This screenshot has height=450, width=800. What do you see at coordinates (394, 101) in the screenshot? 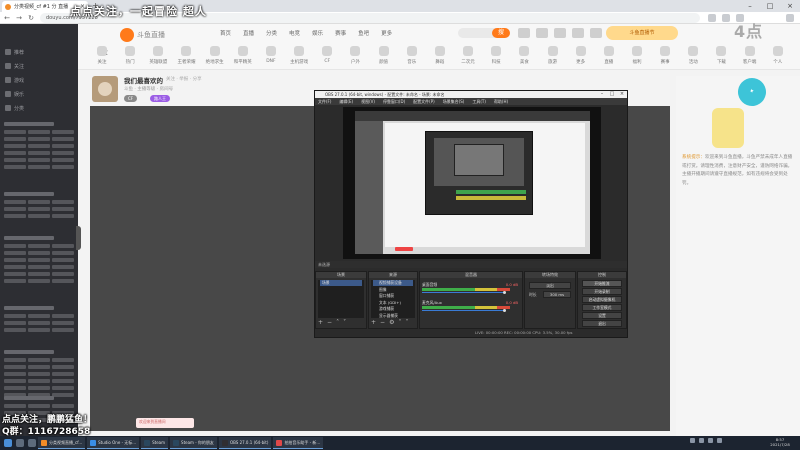
I see `obs-menu-item: 停靠窗口(D)` at bounding box center [394, 101].